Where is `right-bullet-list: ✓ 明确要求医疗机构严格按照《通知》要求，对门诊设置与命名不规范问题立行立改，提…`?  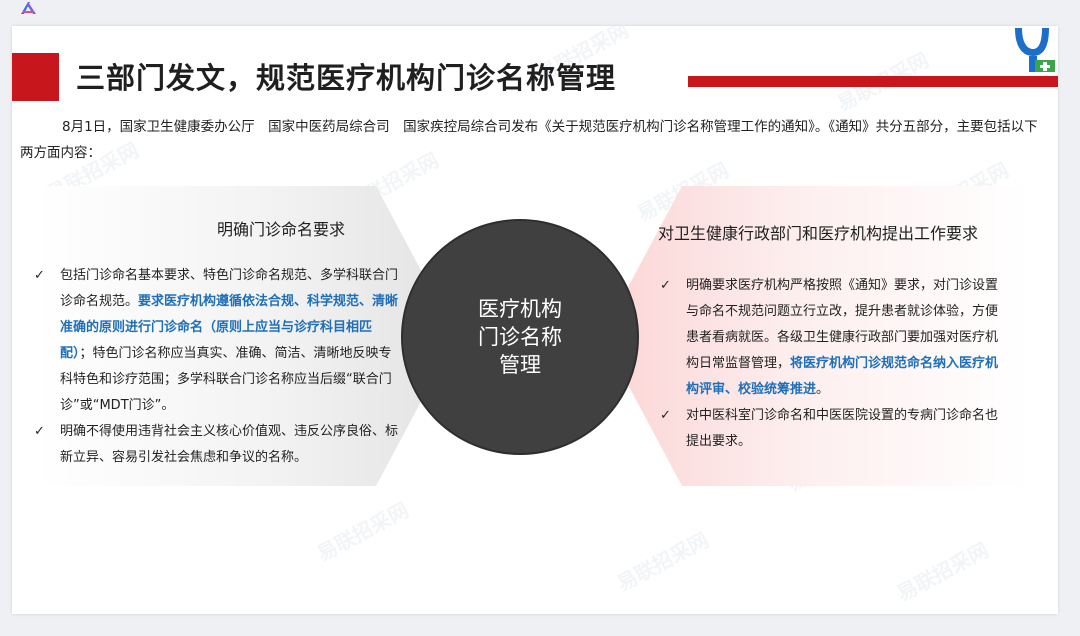 right-bullet-list: ✓ 明确要求医疗机构严格按照《通知》要求，对门诊设置与命名不规范问题立行立改，提… is located at coordinates (835, 364).